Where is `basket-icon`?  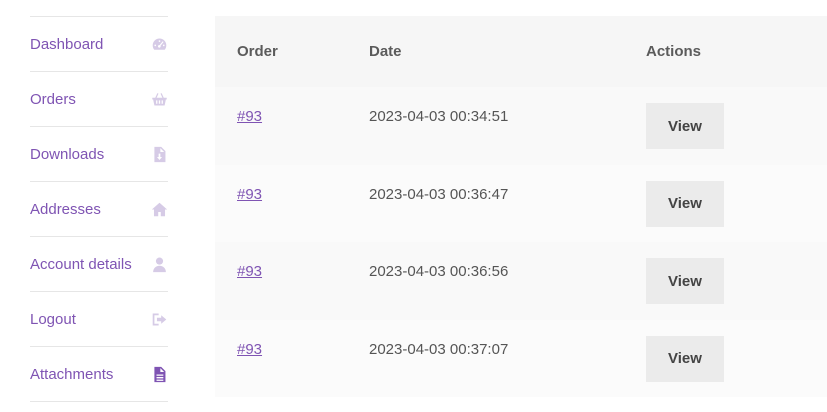
basket-icon is located at coordinates (159, 99).